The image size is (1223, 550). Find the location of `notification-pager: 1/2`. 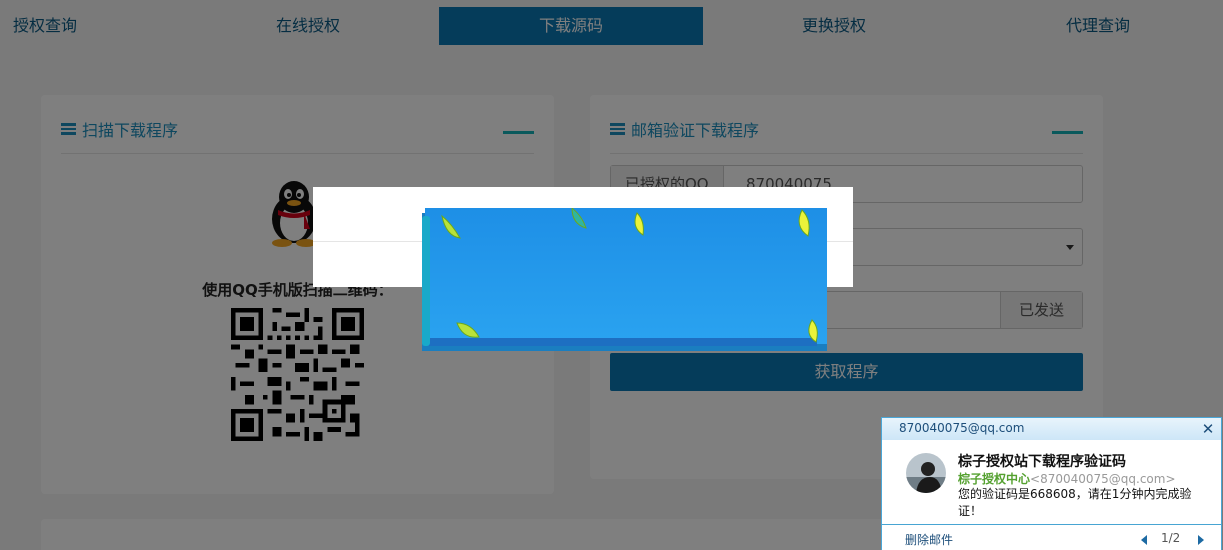

notification-pager: 1/2 is located at coordinates (1171, 538).